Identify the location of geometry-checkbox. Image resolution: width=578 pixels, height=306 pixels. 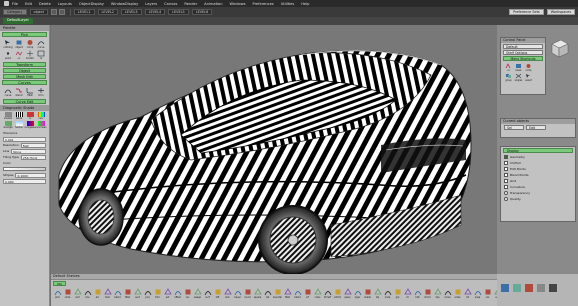
(506, 157).